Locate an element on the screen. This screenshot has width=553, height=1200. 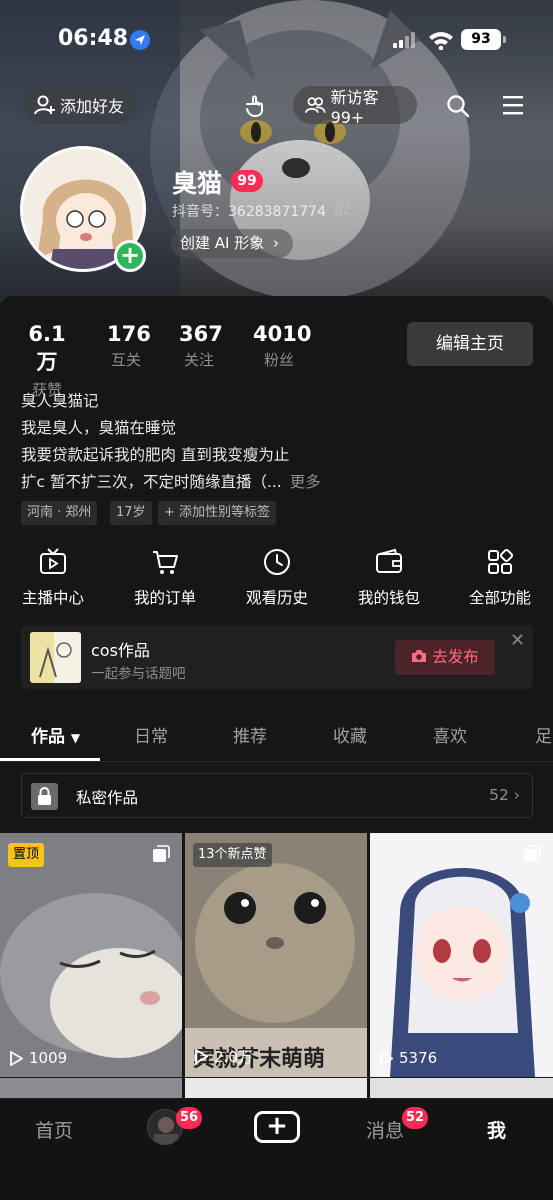
stat-value: 176 is located at coordinates (129, 334).